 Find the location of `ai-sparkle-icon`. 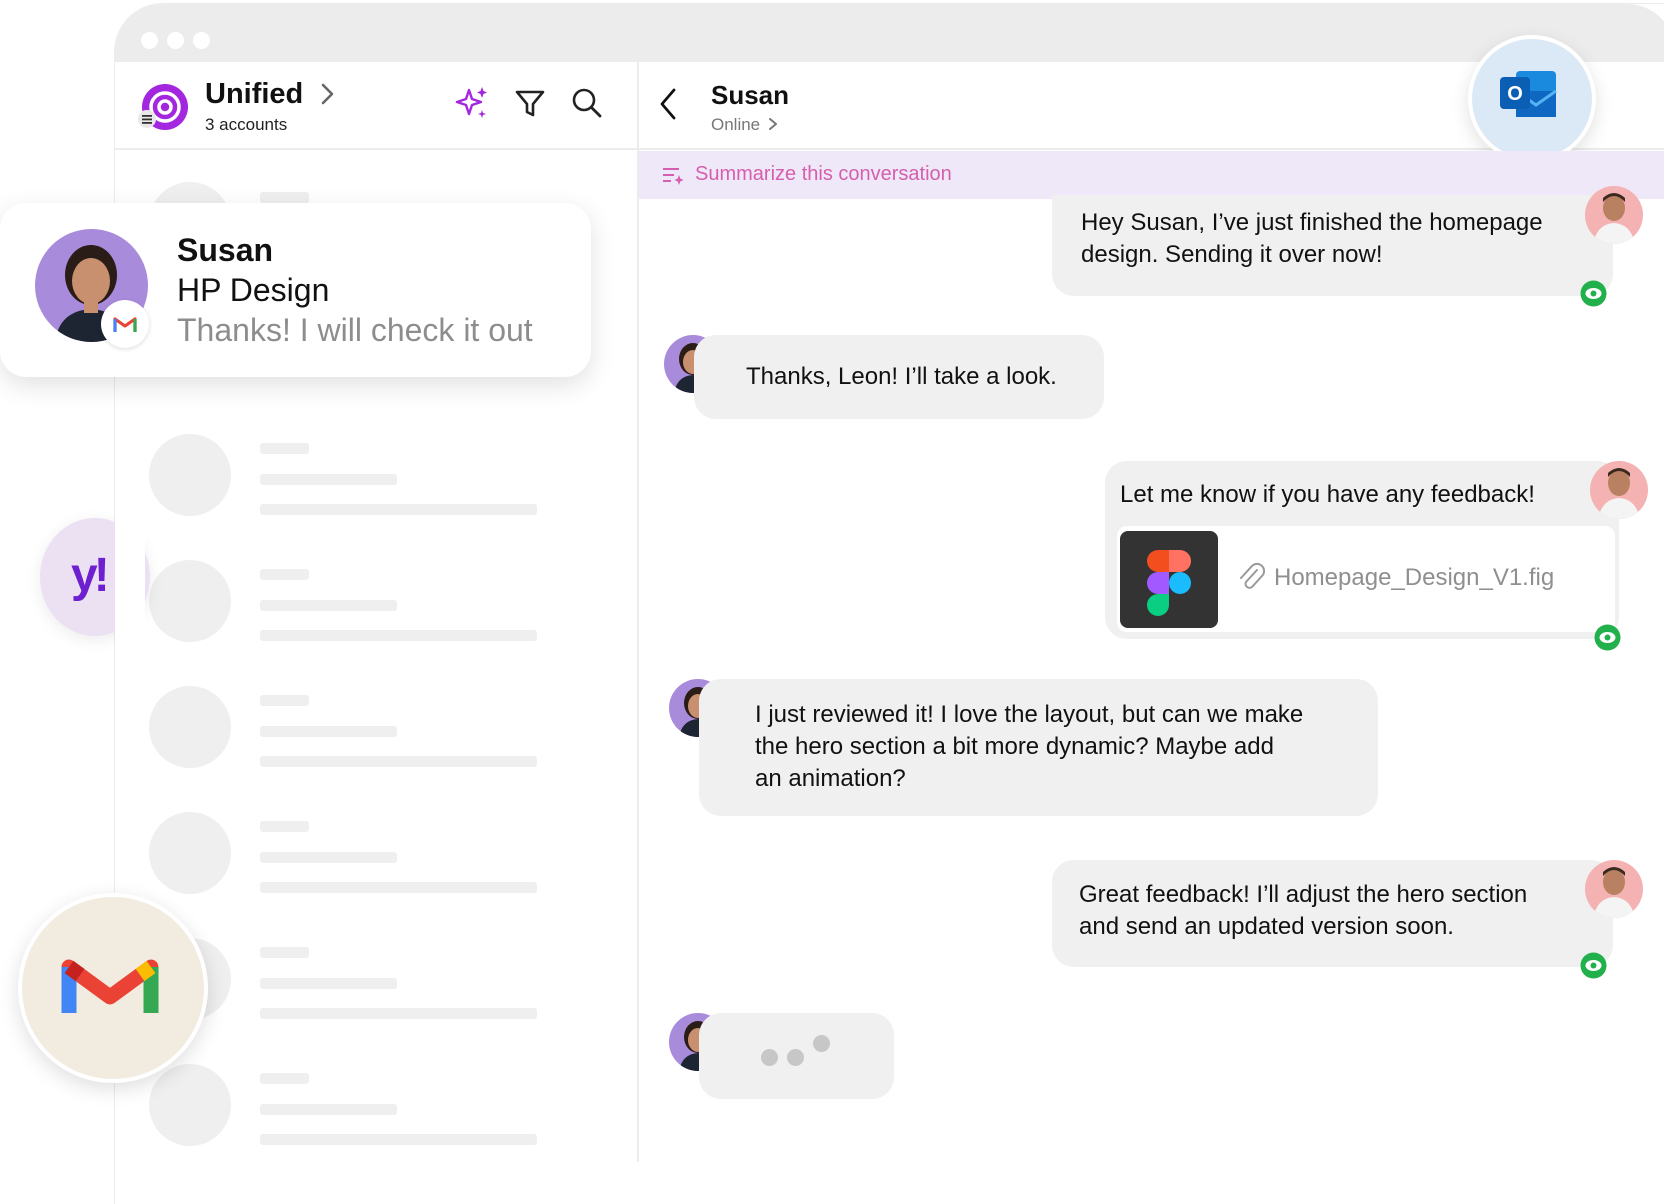

ai-sparkle-icon is located at coordinates (472, 103).